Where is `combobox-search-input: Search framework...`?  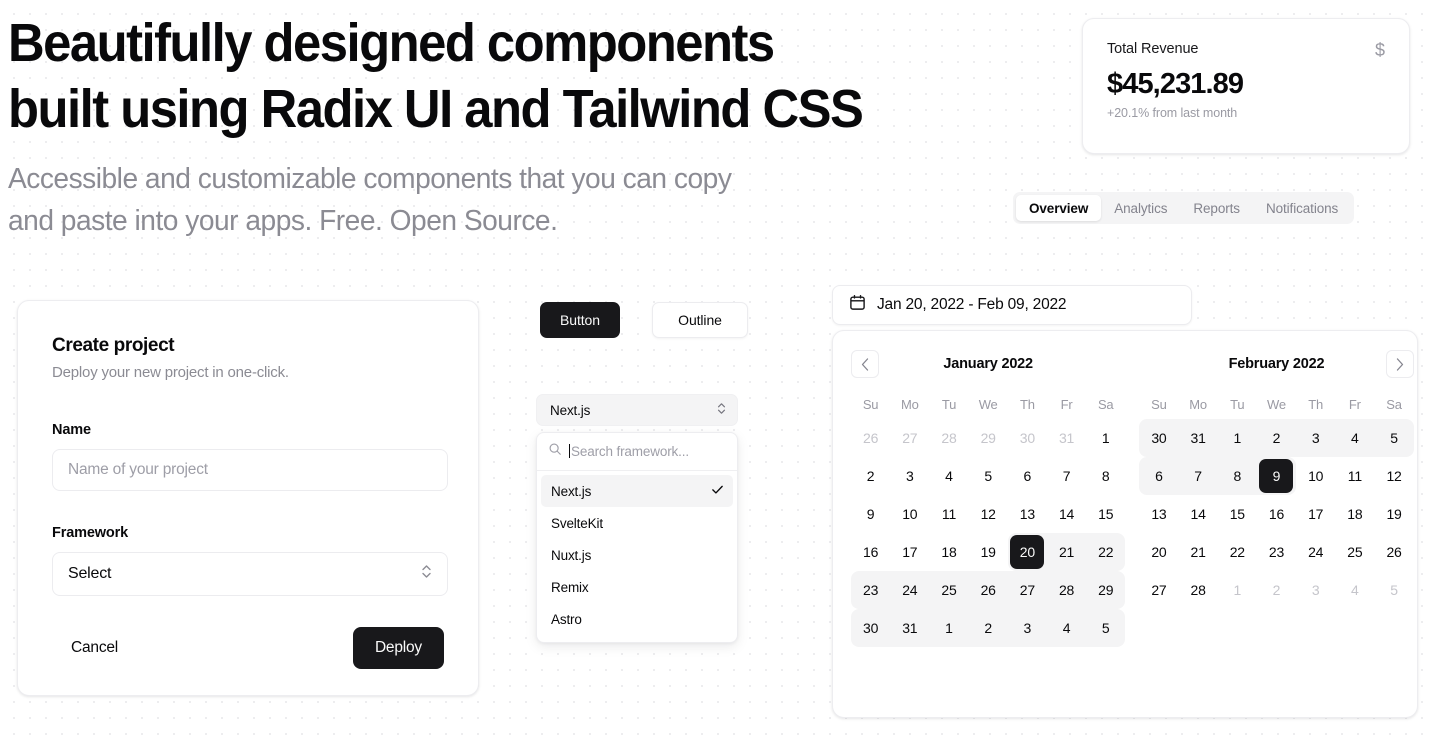
combobox-search-input: Search framework... is located at coordinates (629, 451).